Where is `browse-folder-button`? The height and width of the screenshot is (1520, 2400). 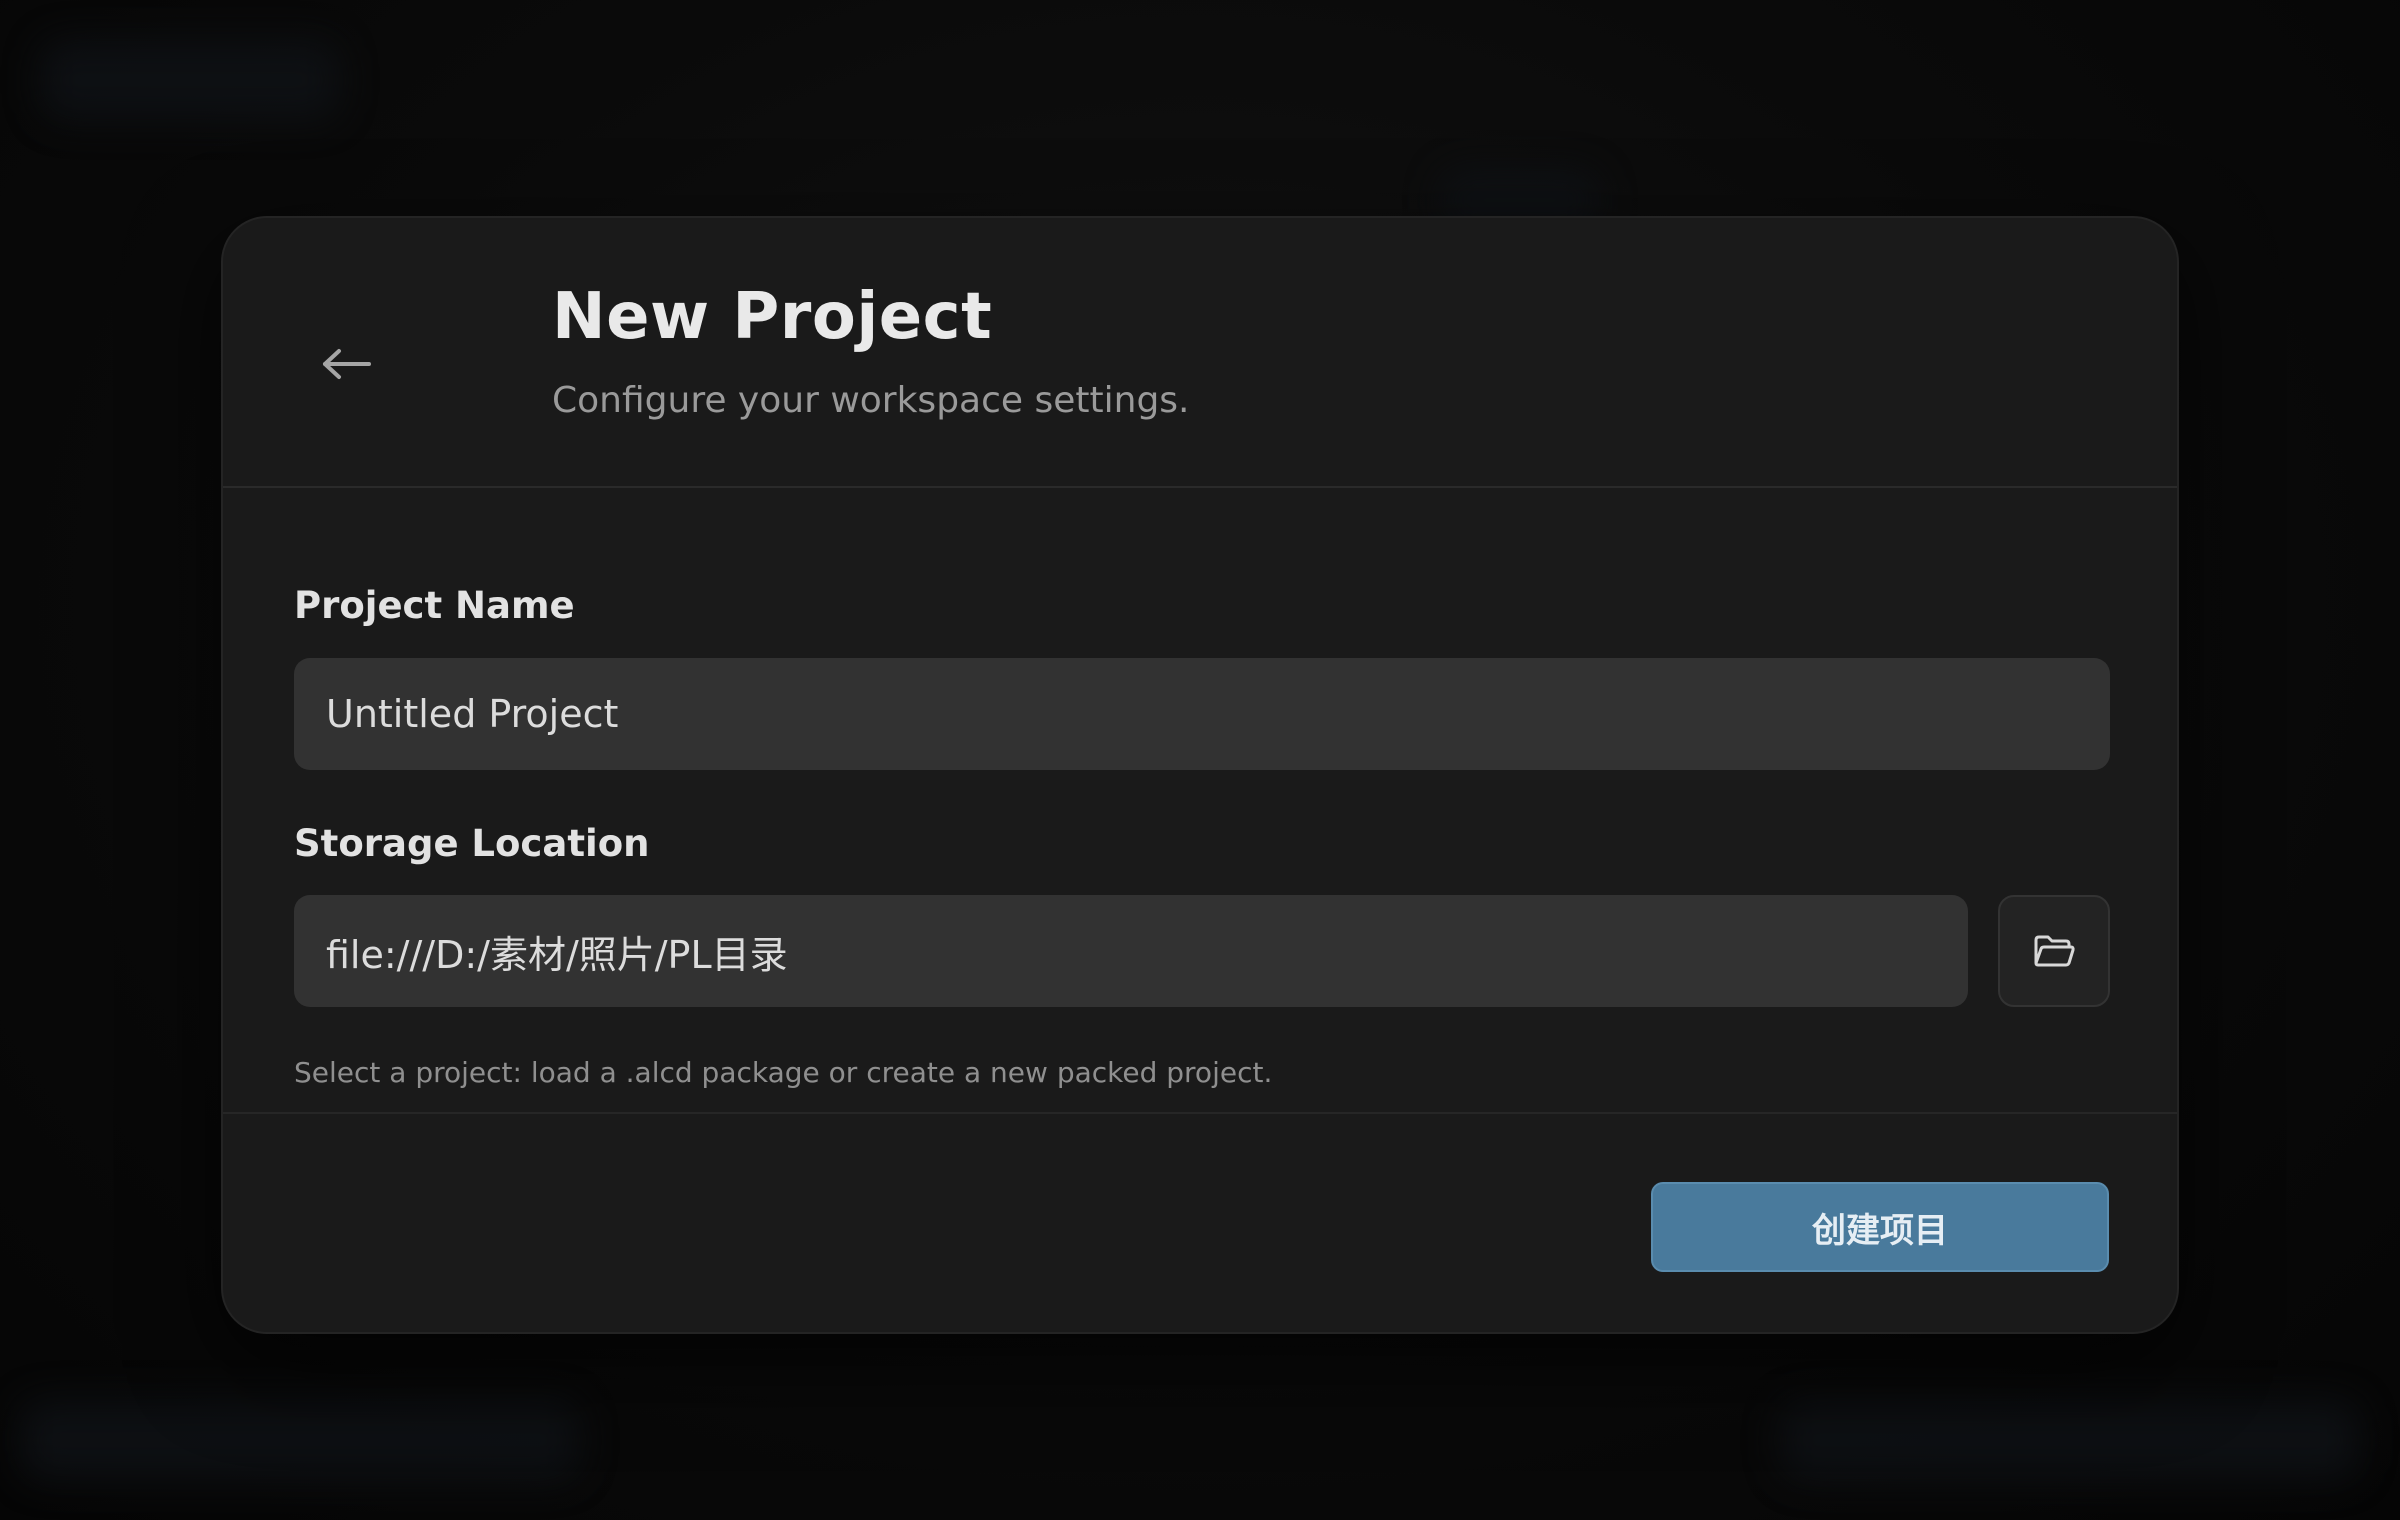
browse-folder-button is located at coordinates (2054, 951).